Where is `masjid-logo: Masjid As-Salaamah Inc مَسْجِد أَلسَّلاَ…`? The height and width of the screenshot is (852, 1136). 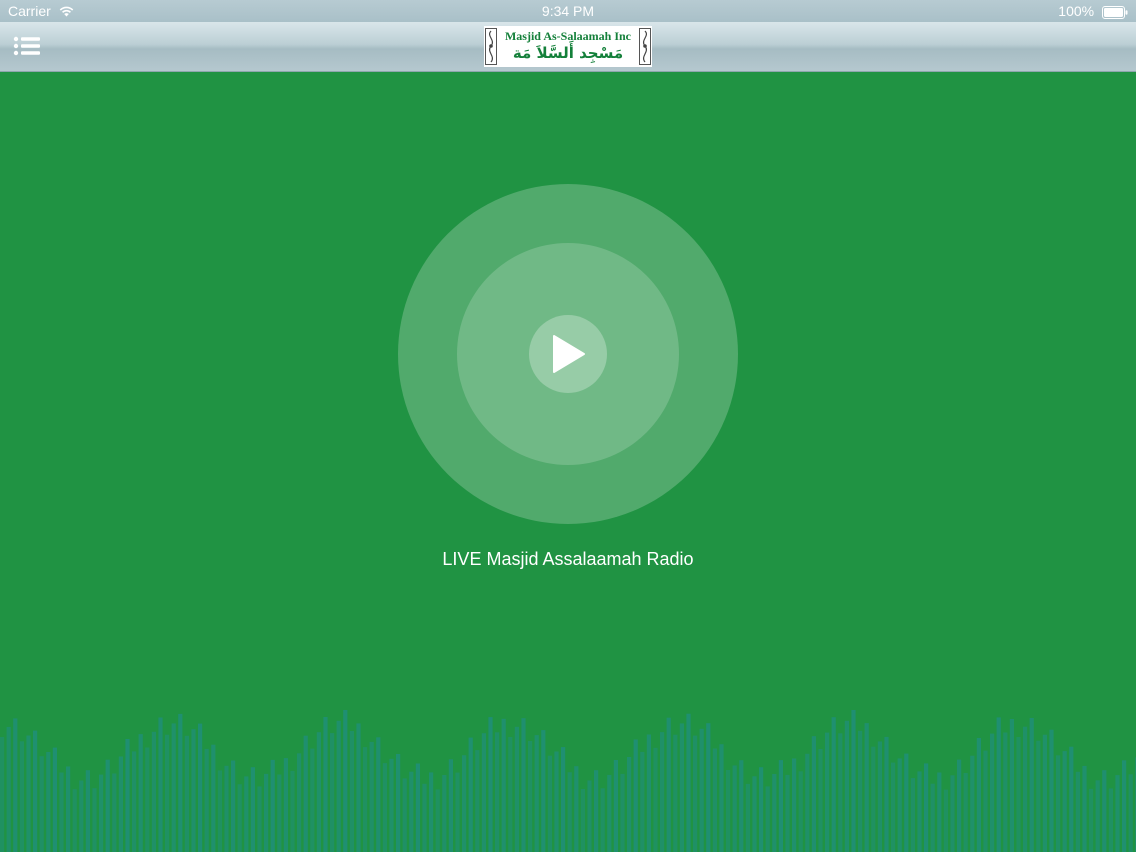
masjid-logo: Masjid As-Salaamah Inc مَسْجِد أَلسَّلاَ… is located at coordinates (568, 46).